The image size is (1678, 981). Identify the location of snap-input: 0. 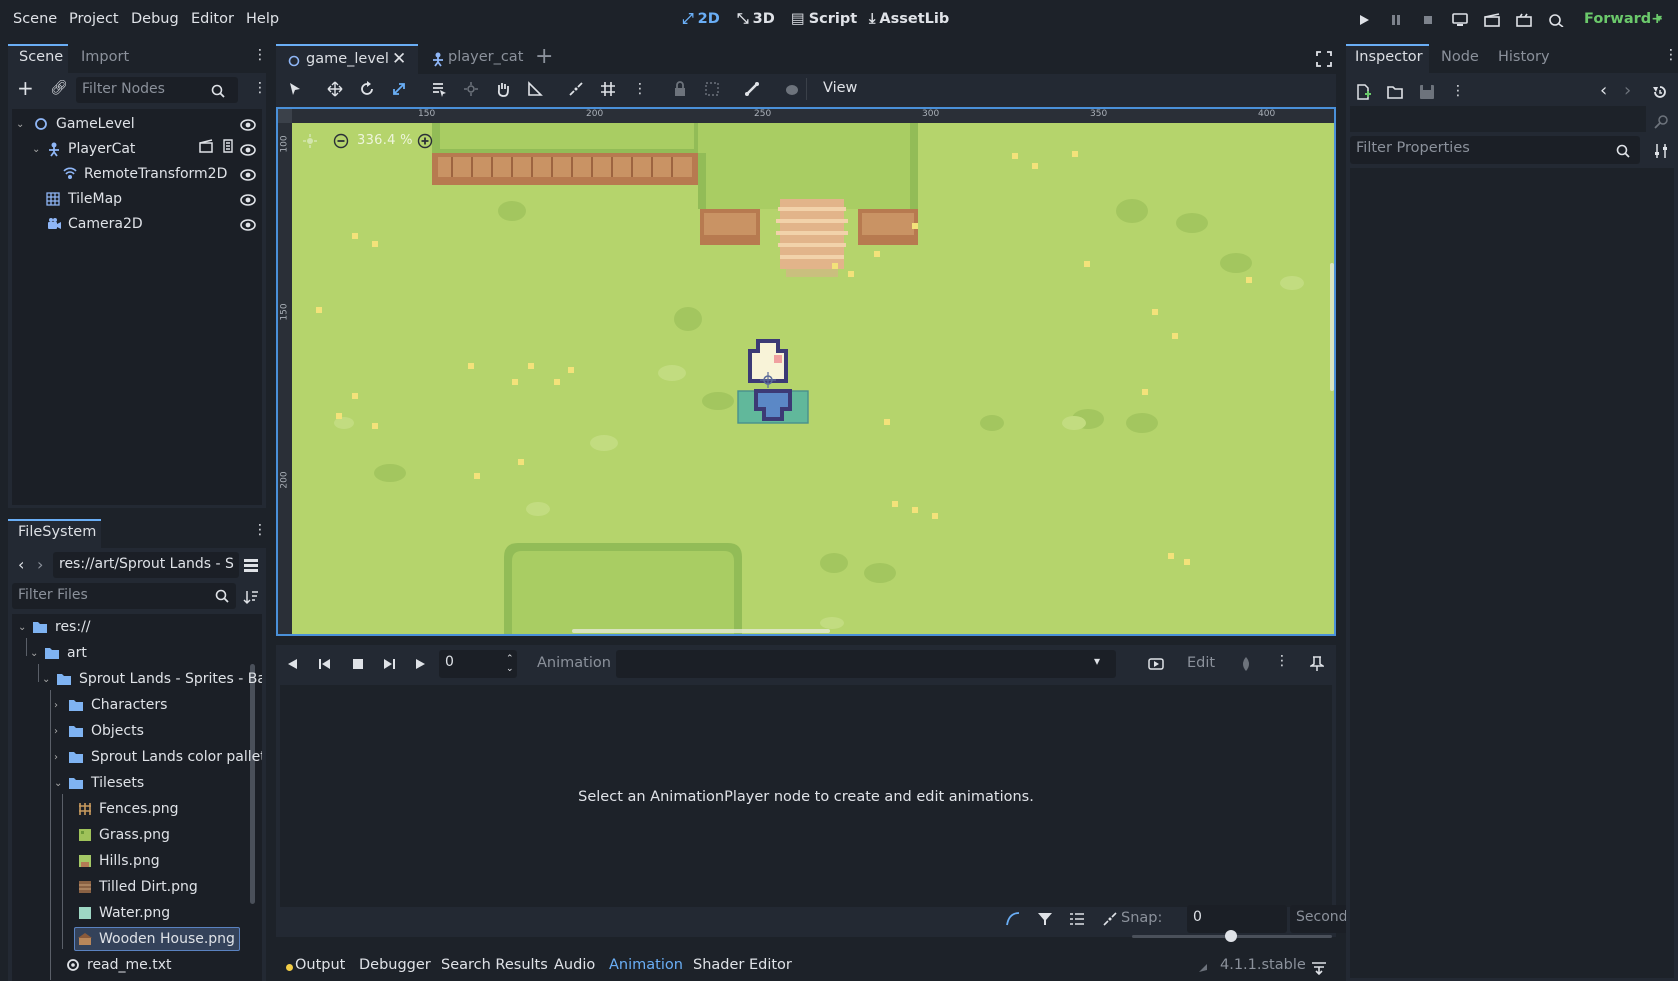
(1237, 919).